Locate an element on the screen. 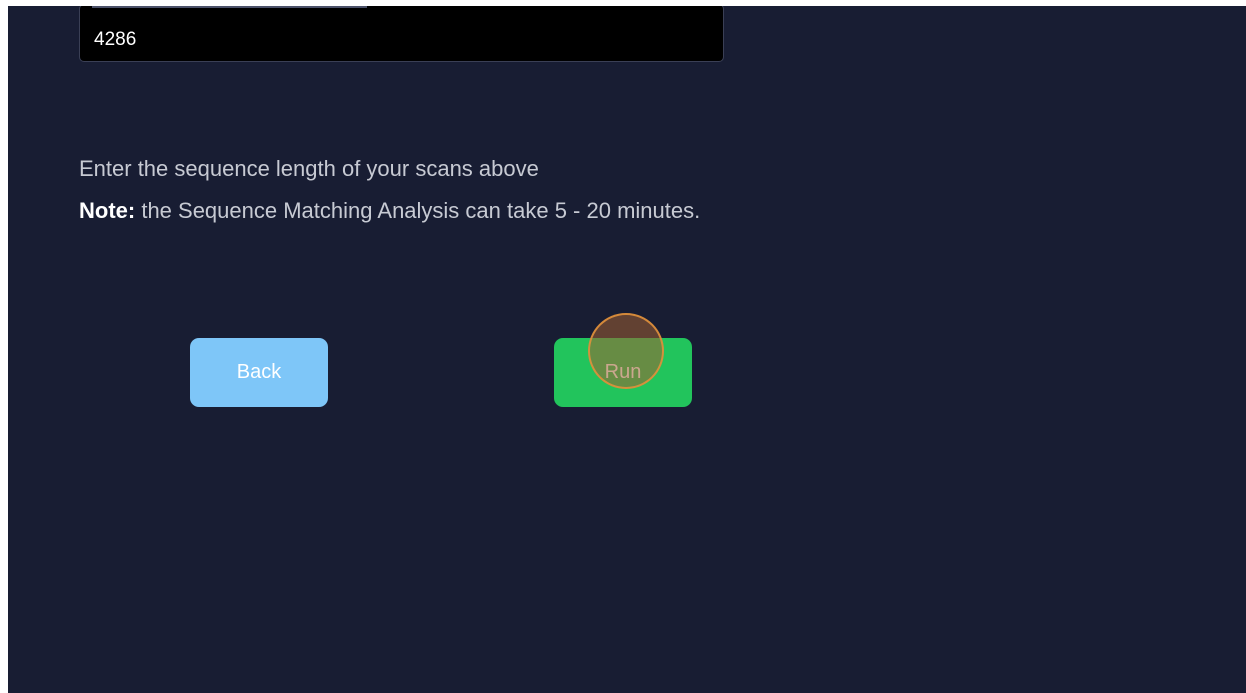 Image resolution: width=1246 pixels, height=693 pixels. note-label: Note: is located at coordinates (107, 210).